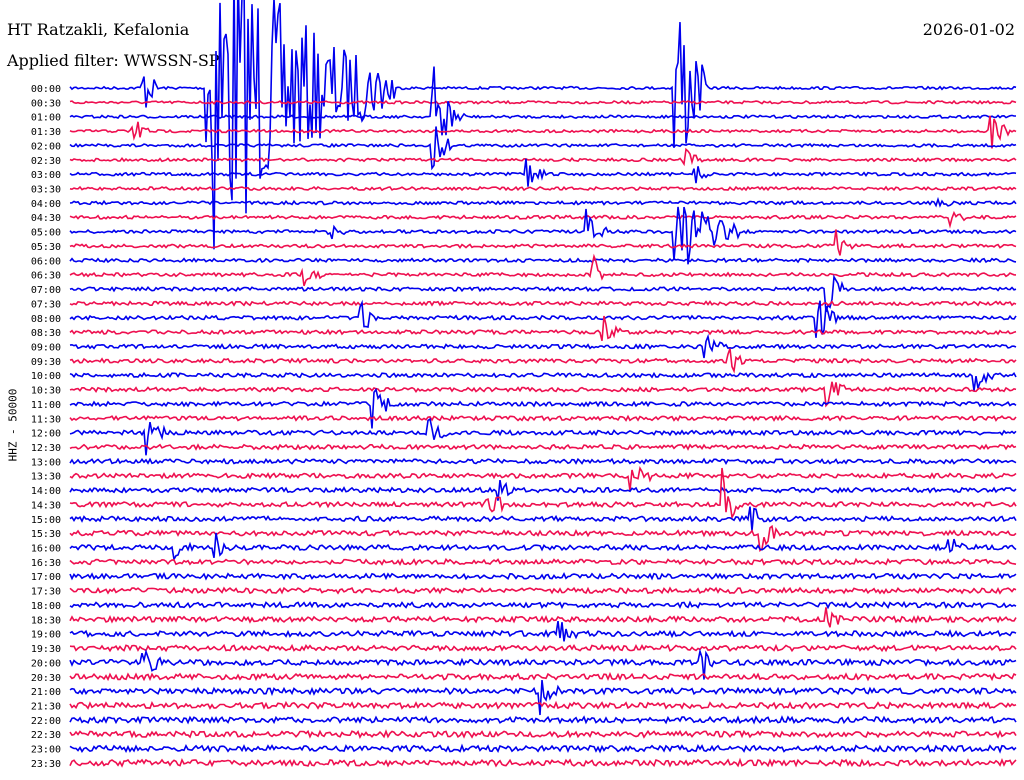  I want to click on row-time-label: 01:30, so click(46, 132).